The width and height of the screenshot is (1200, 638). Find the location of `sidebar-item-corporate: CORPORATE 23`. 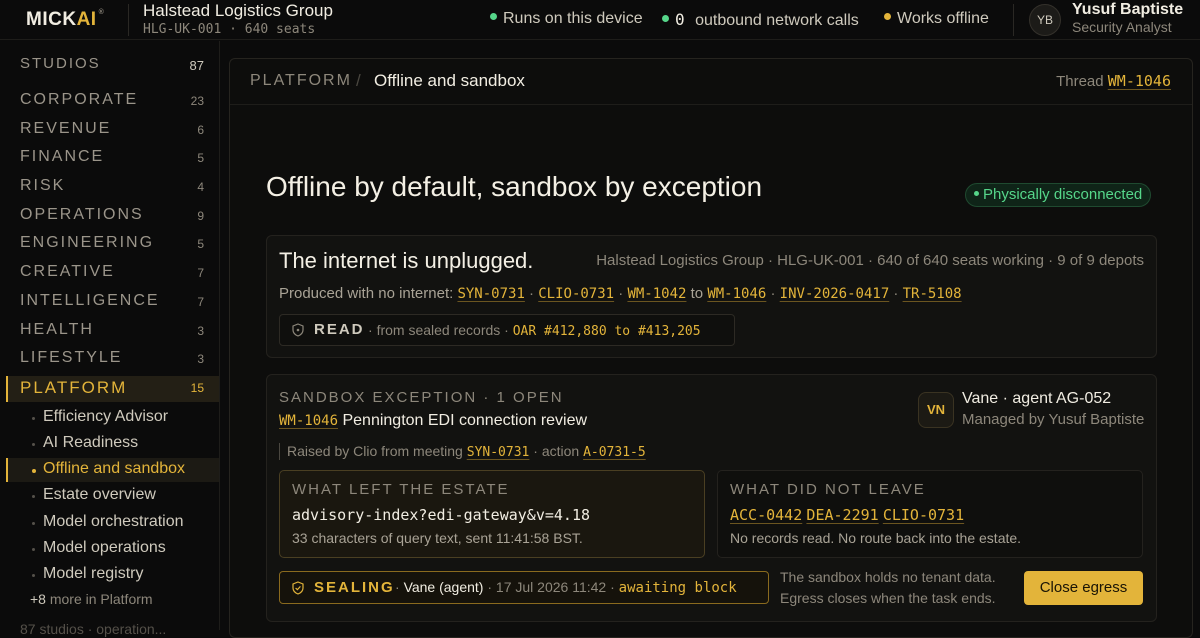

sidebar-item-corporate: CORPORATE 23 is located at coordinates (112, 102).